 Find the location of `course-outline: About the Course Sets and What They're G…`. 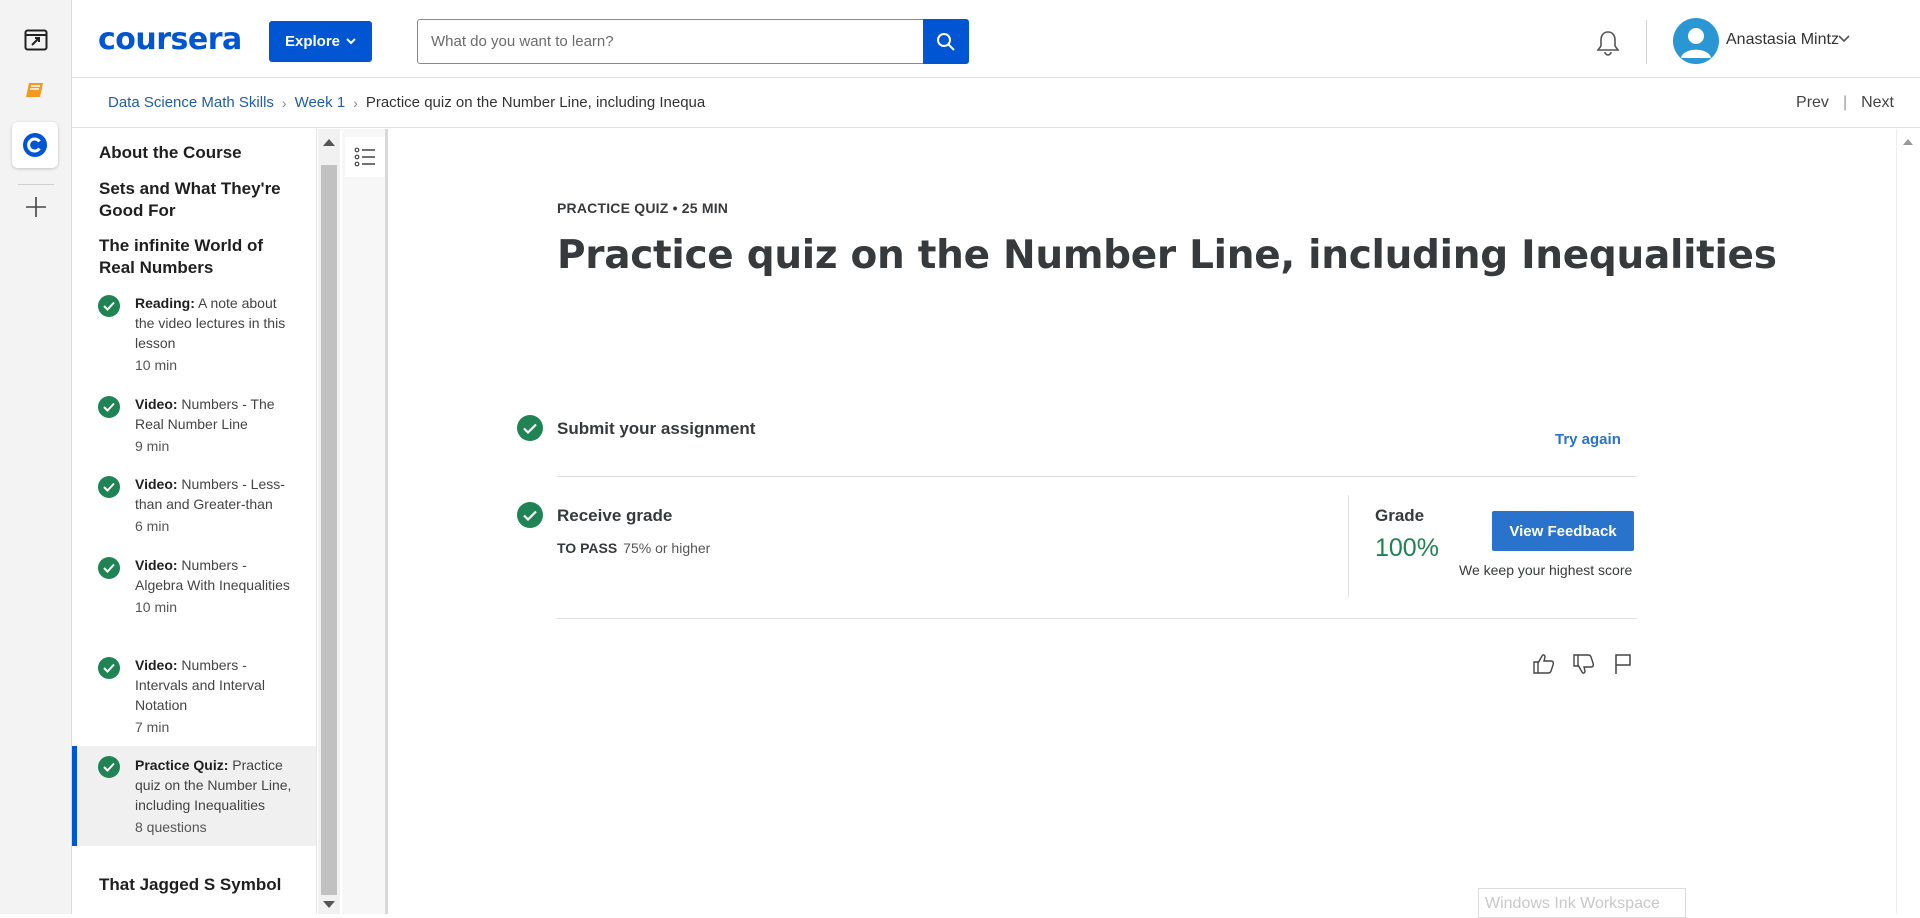

course-outline: About the Course Sets and What They're G… is located at coordinates (194, 521).